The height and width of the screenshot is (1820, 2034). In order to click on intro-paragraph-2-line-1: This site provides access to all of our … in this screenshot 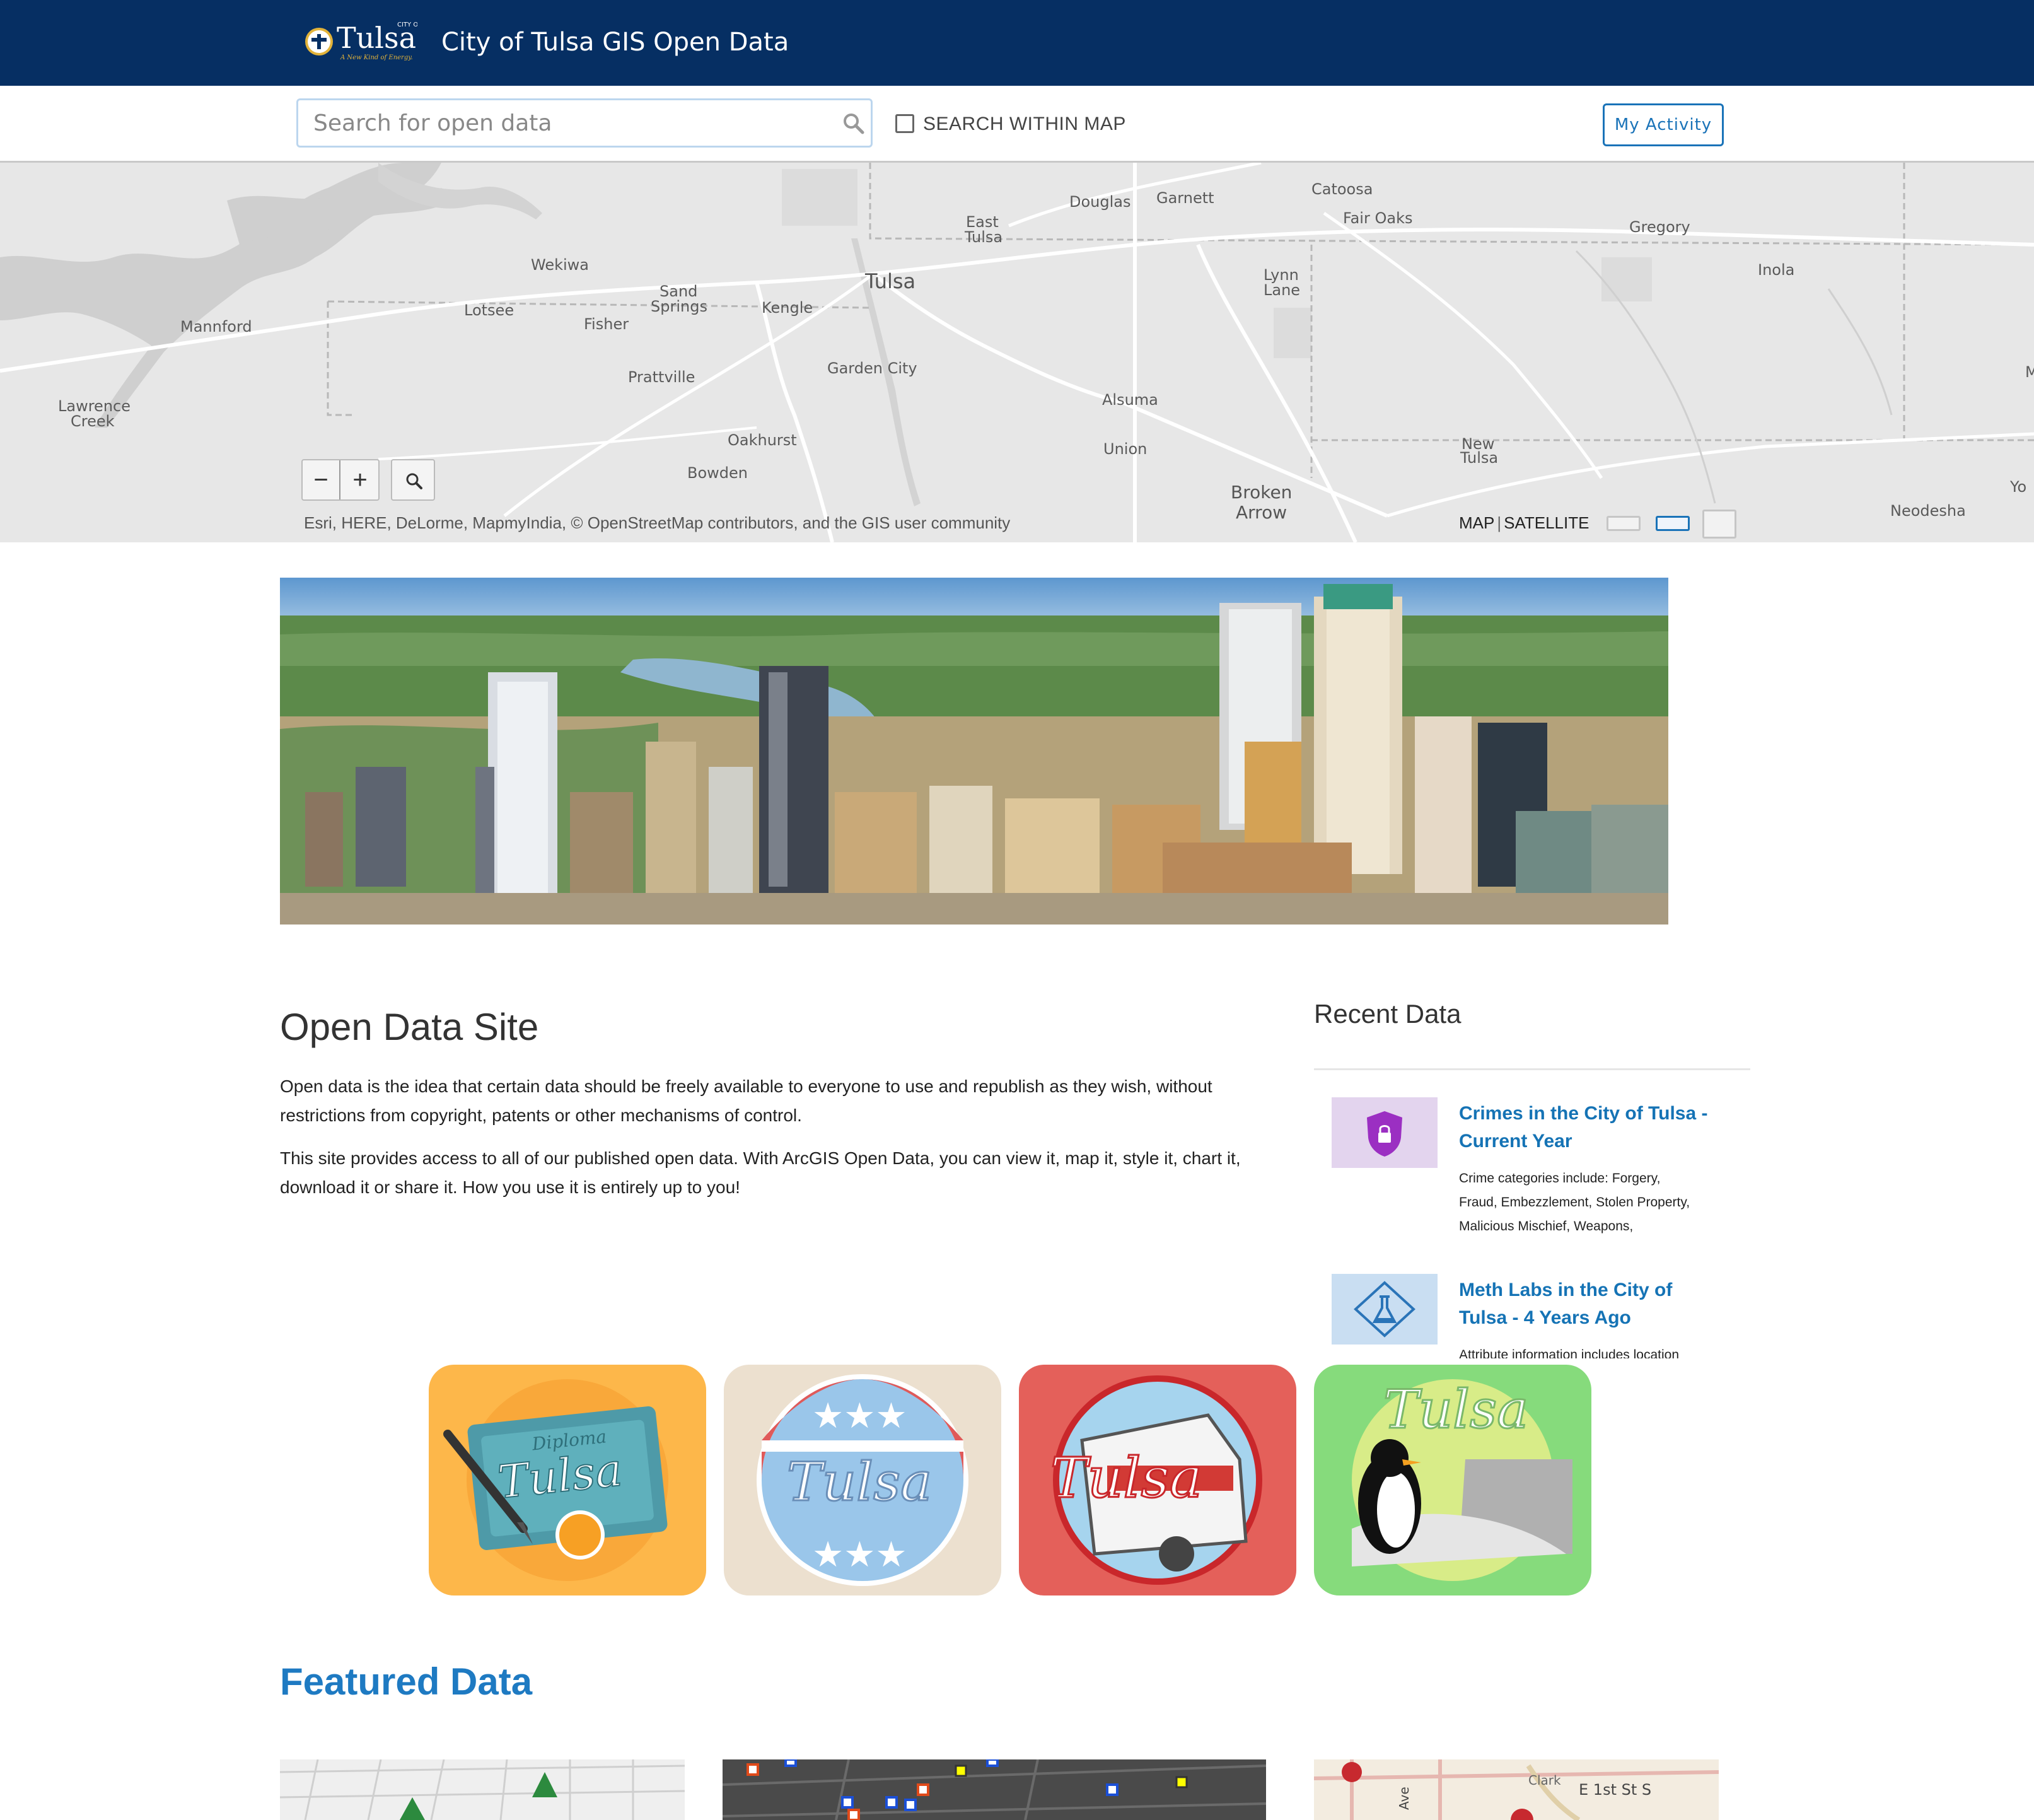, I will do `click(760, 1158)`.